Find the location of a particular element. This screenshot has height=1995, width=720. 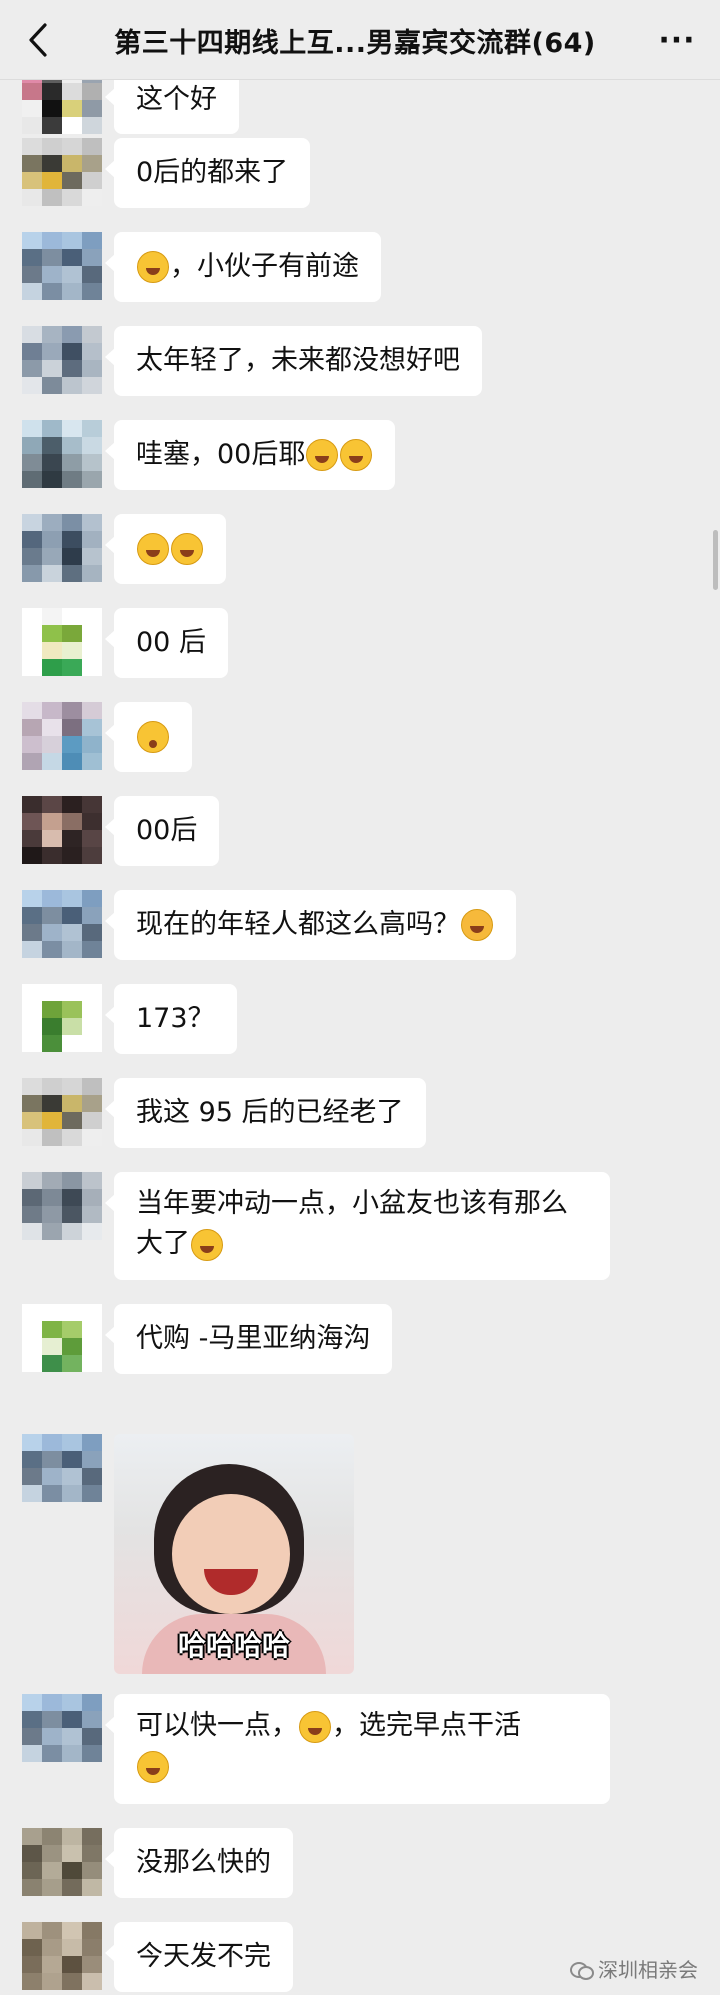

message-bubble: 0后的都来了 is located at coordinates (207, 173).